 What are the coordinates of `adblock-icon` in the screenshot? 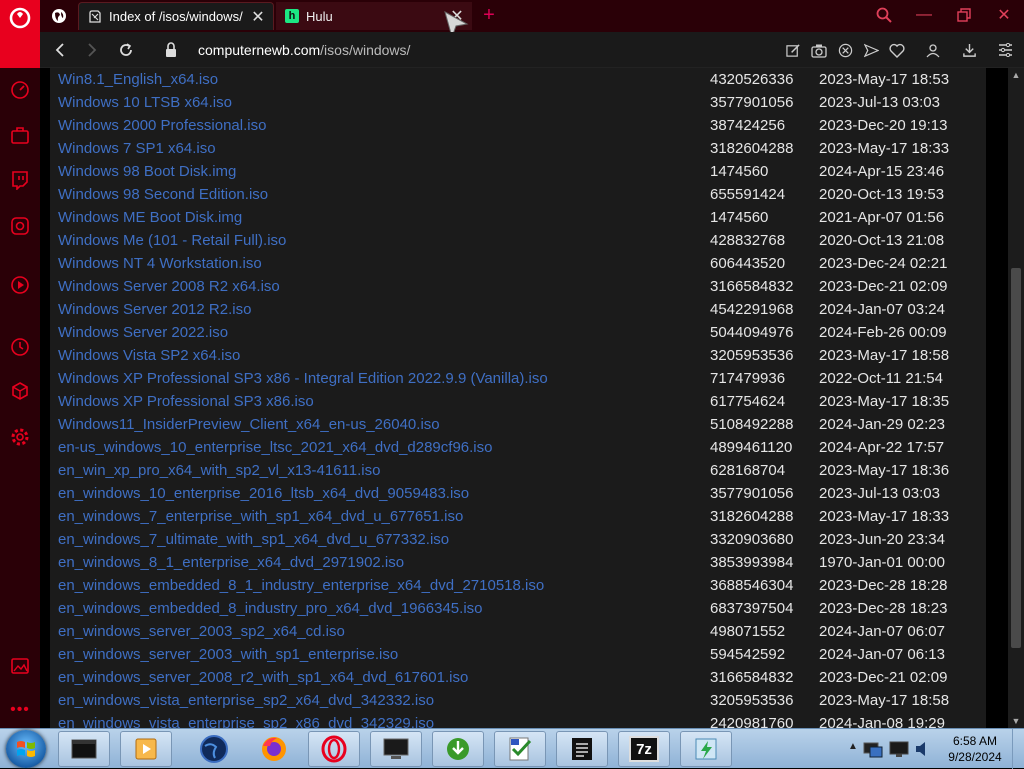 It's located at (845, 50).